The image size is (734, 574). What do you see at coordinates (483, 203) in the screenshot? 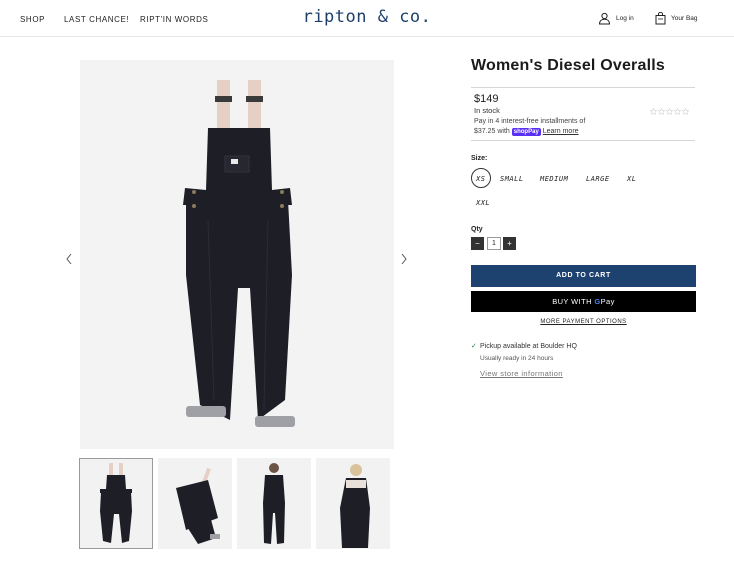
I see `size-option-xxl: XXL` at bounding box center [483, 203].